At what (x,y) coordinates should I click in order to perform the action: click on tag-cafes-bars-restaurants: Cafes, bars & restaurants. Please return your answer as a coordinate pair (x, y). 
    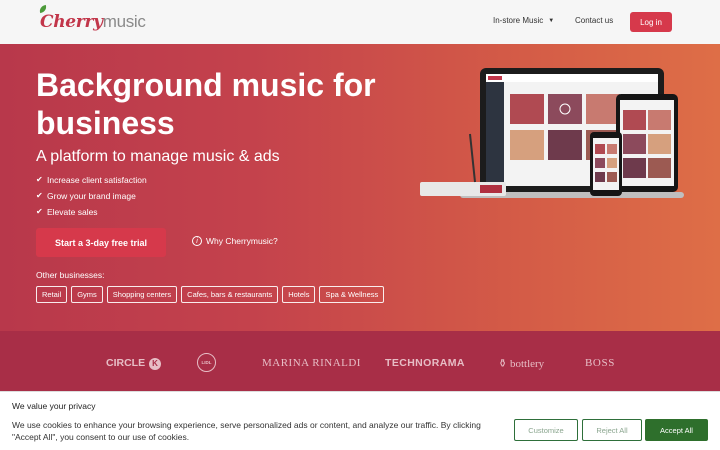
    Looking at the image, I should click on (230, 294).